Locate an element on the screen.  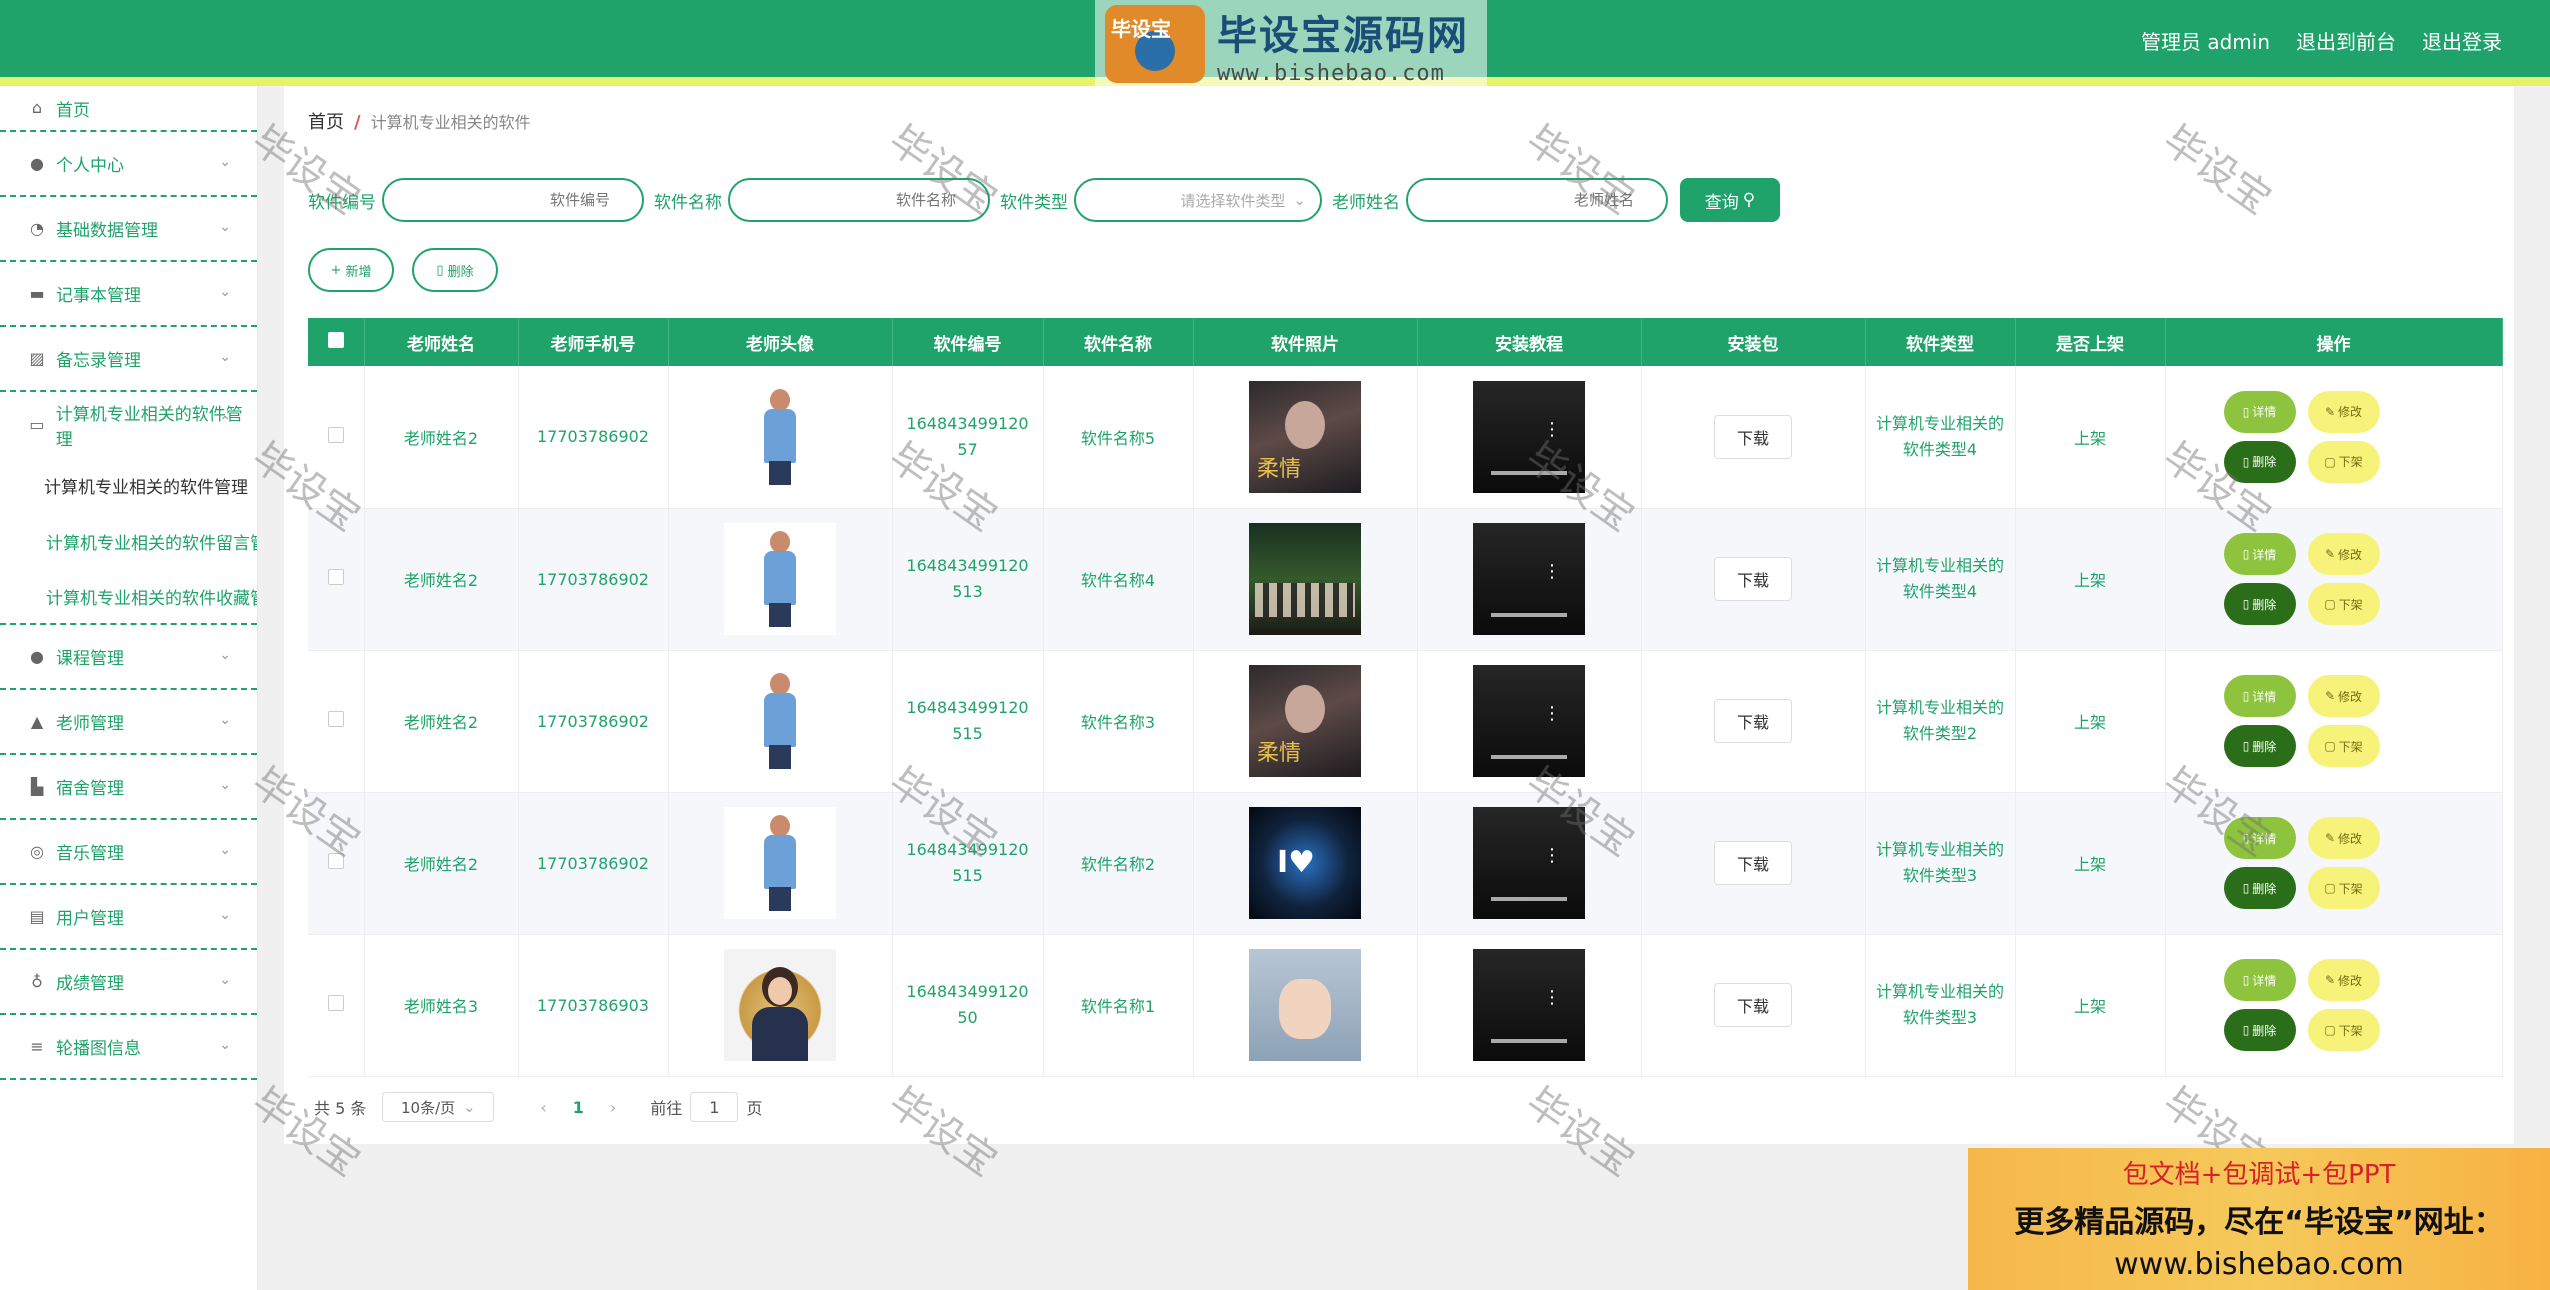
software-code-label: 软件编号 is located at coordinates (342, 202).